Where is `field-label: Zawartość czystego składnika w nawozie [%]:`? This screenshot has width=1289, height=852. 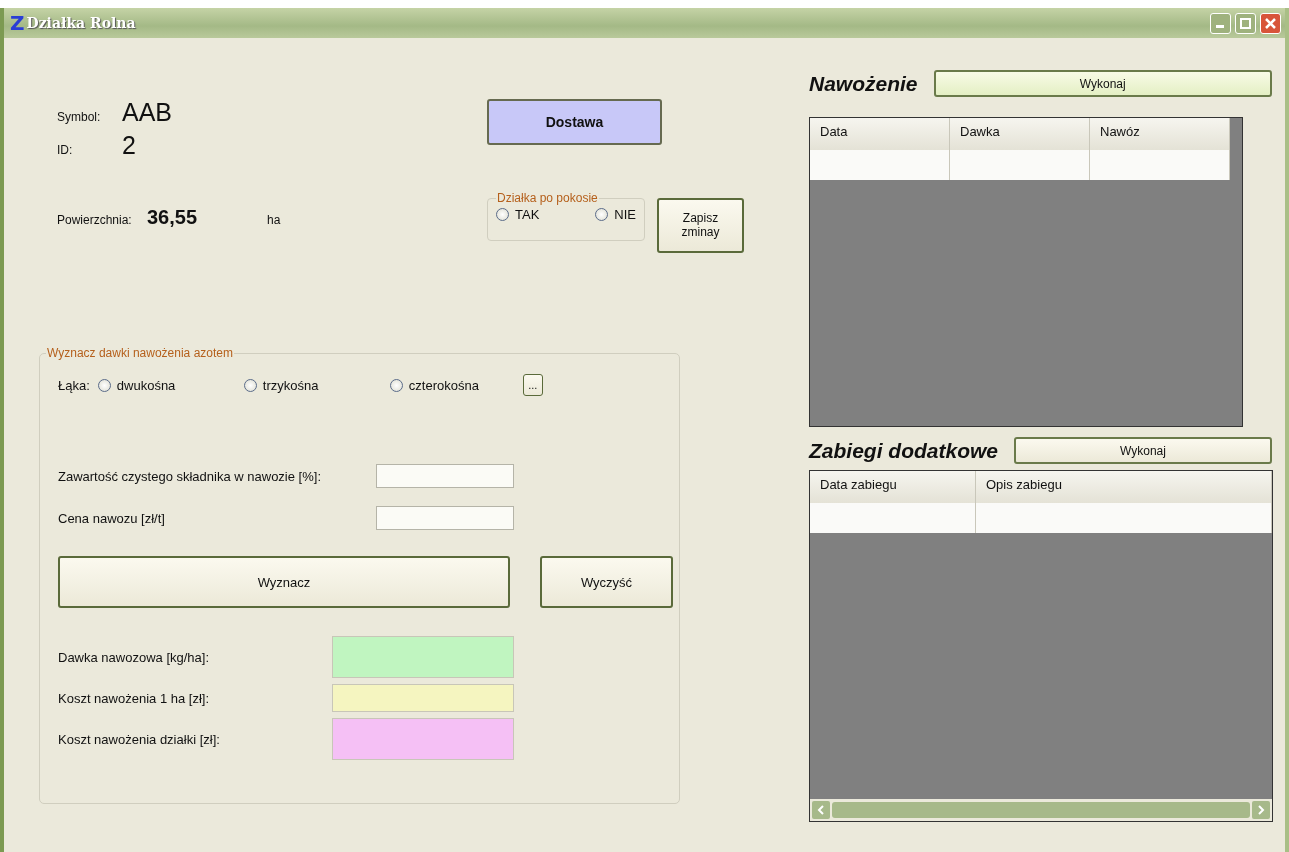
field-label: Zawartość czystego składnika w nawozie [%]: is located at coordinates (190, 476).